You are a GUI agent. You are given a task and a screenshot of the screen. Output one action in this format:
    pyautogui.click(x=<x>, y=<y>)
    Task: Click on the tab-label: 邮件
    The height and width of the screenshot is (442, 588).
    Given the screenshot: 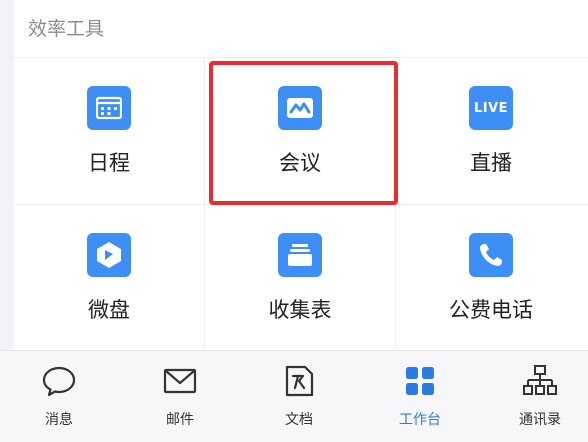 What is the action you would take?
    pyautogui.click(x=180, y=420)
    